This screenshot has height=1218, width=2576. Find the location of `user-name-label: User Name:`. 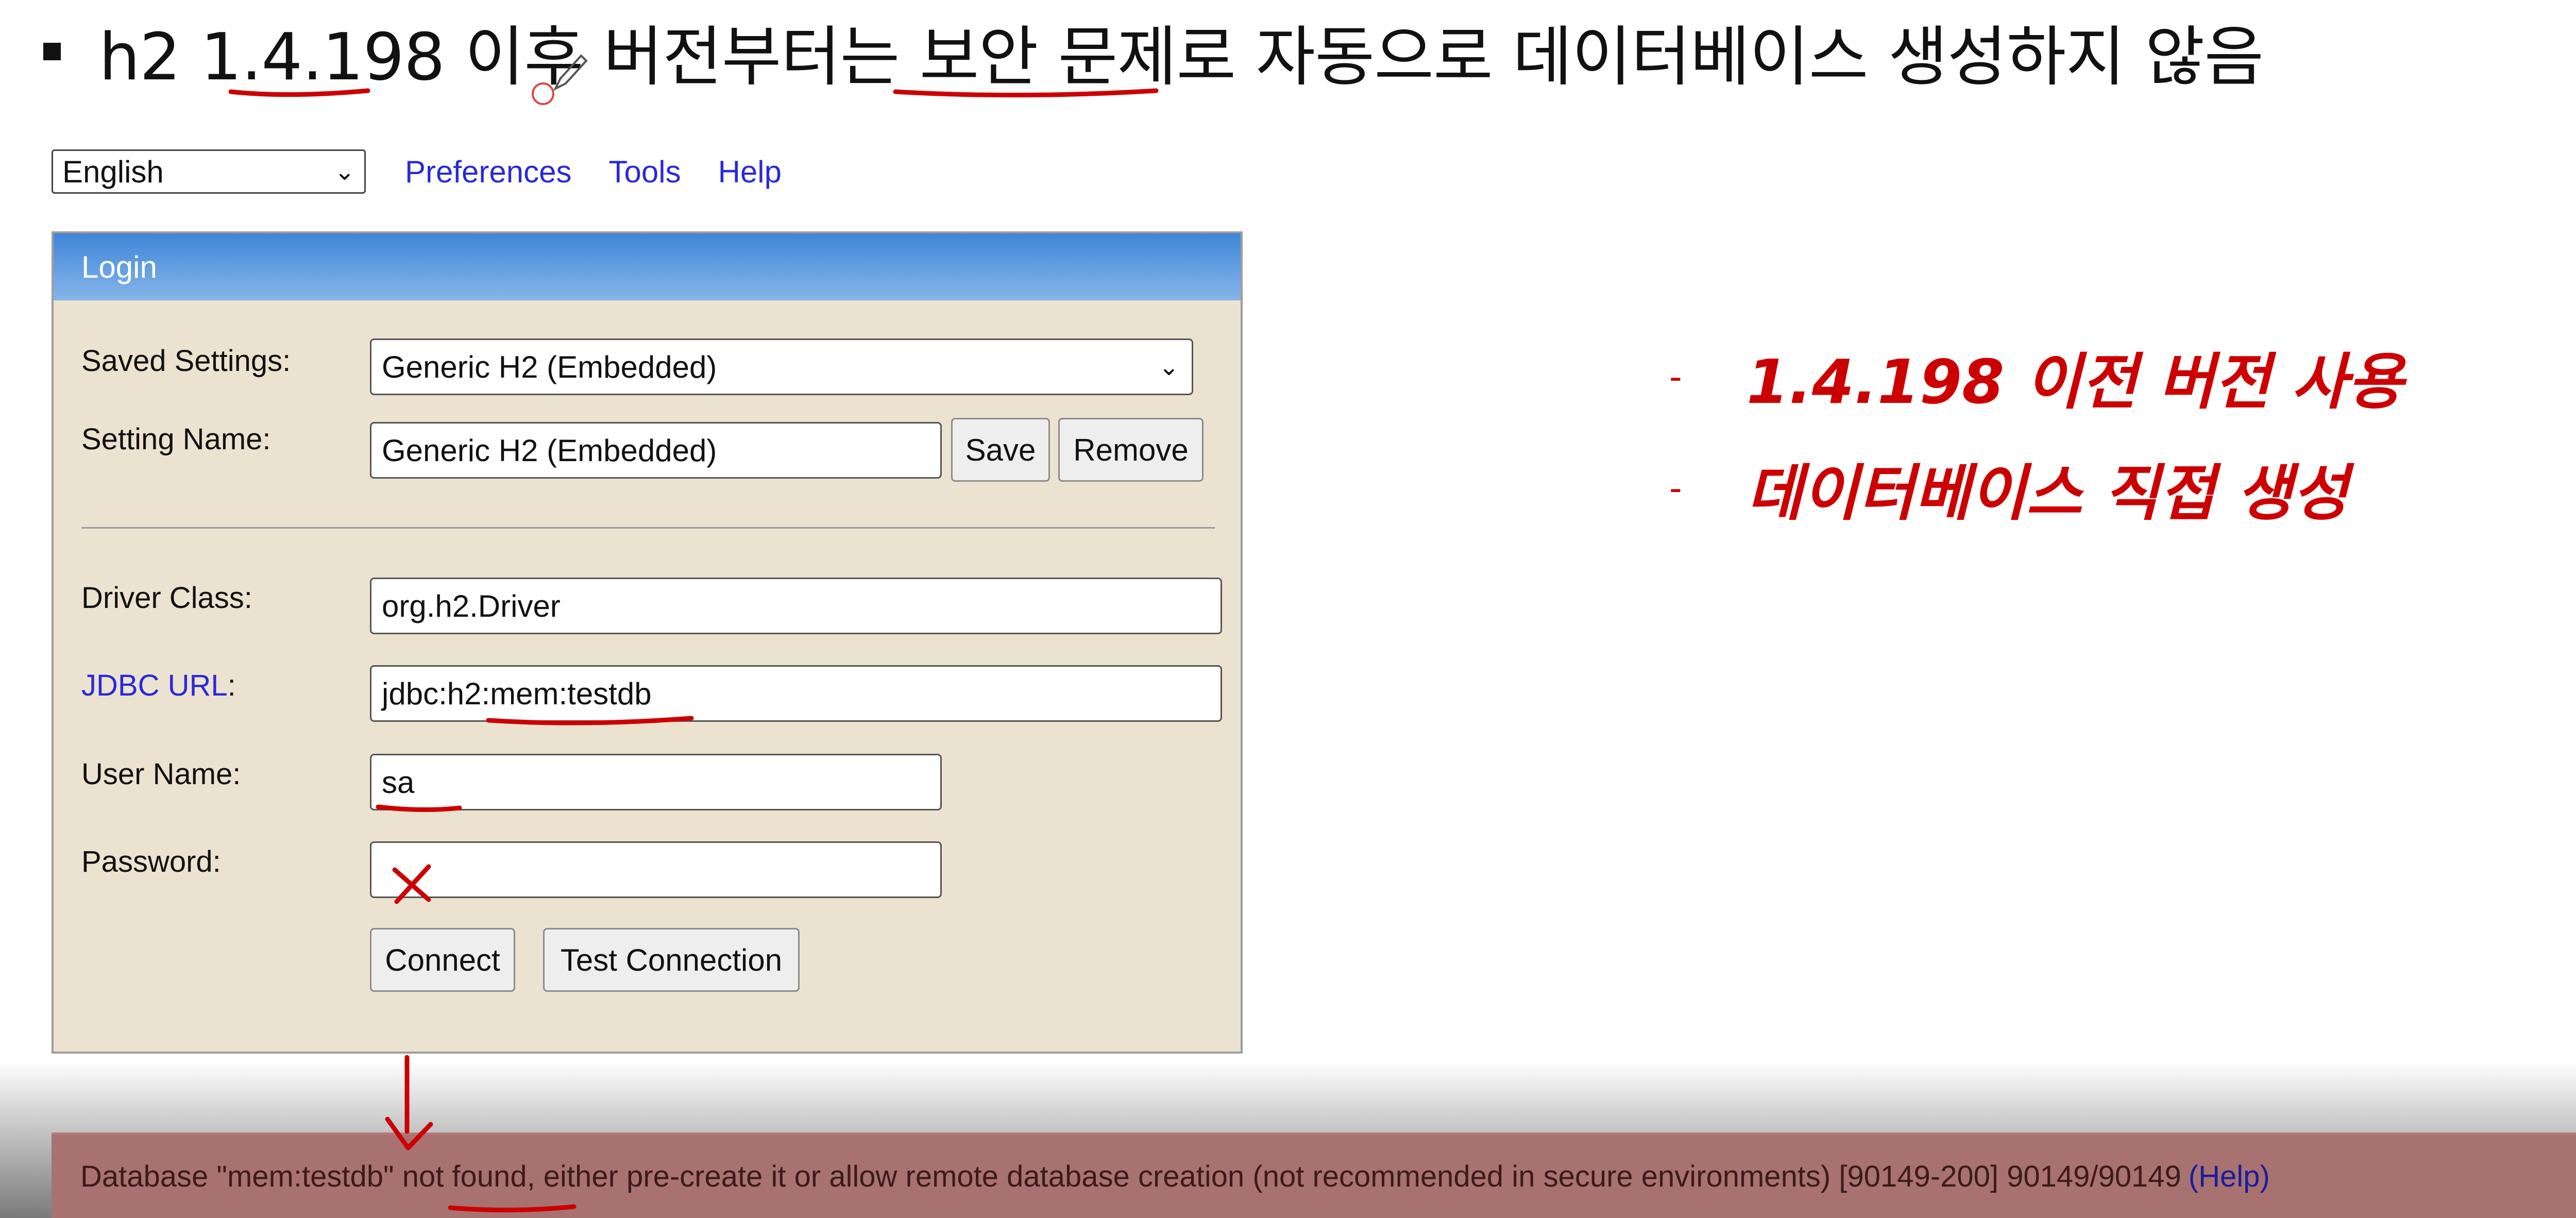

user-name-label: User Name: is located at coordinates (161, 774).